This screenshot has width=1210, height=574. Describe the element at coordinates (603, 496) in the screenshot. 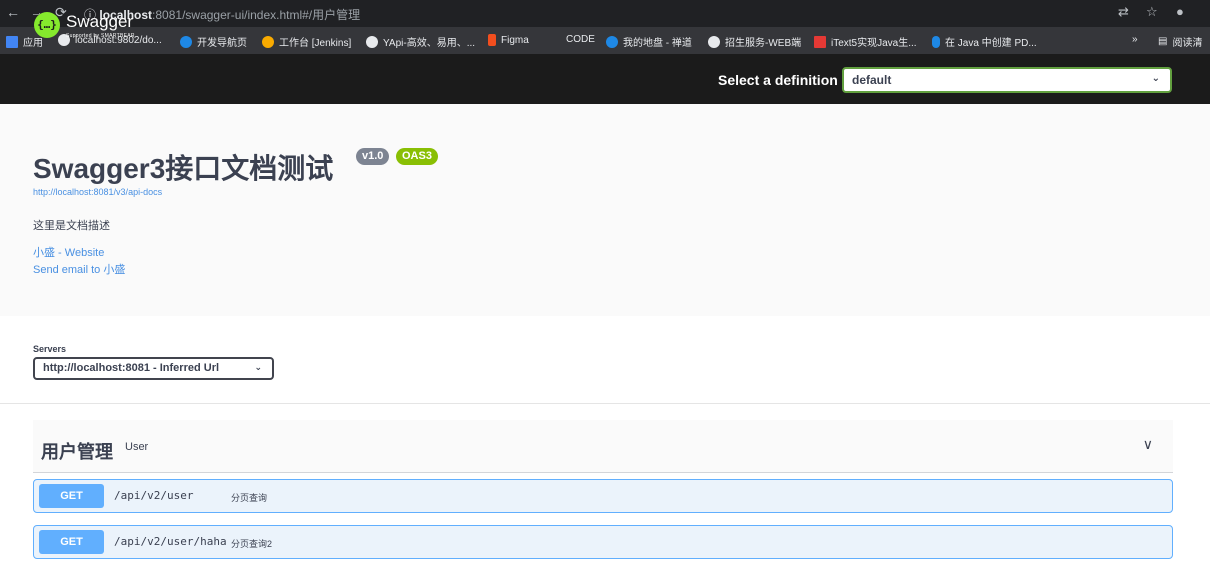

I see `operation-get-user: GET /api/v2/user 分页查询` at that location.